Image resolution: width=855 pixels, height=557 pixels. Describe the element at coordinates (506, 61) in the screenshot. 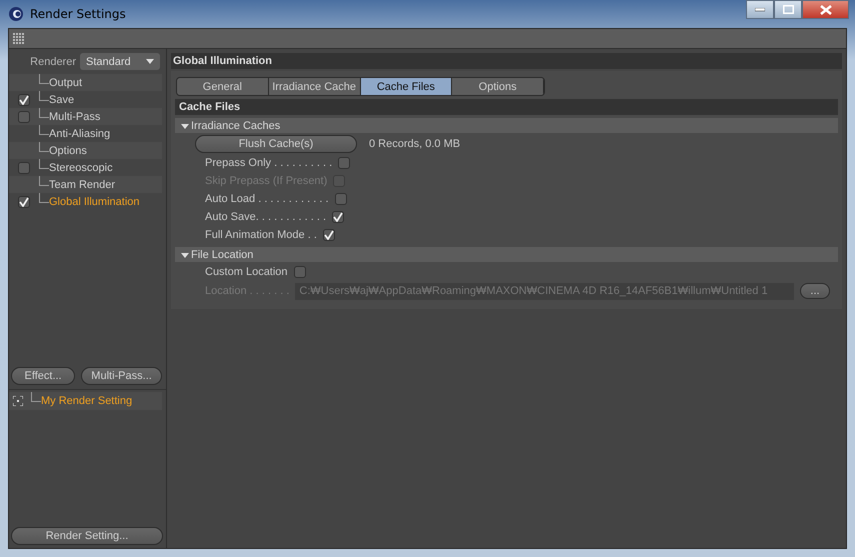

I see `panel-title: Global Illumination` at that location.